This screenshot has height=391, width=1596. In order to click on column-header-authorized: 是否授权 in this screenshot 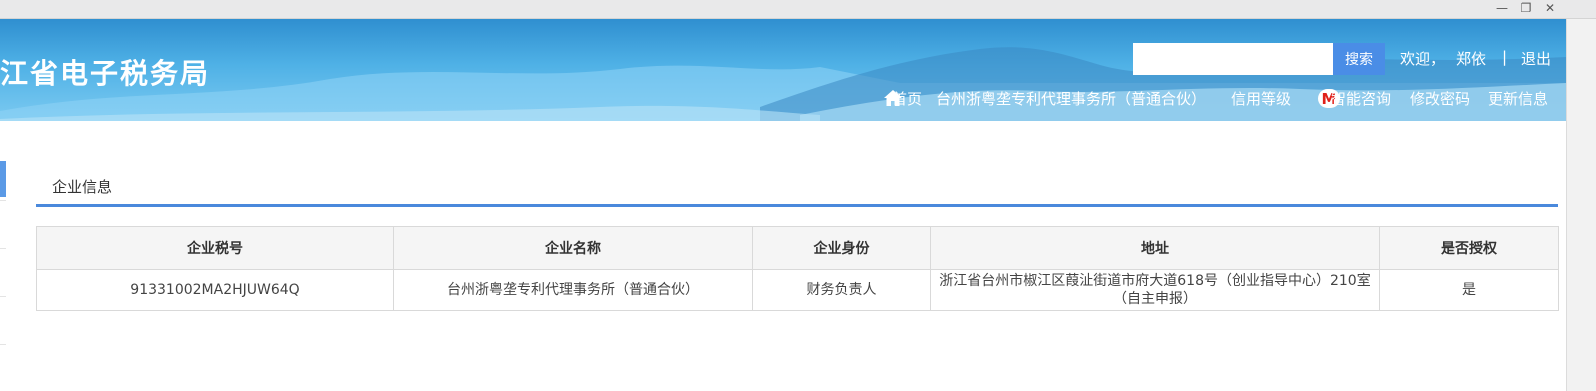, I will do `click(1469, 248)`.